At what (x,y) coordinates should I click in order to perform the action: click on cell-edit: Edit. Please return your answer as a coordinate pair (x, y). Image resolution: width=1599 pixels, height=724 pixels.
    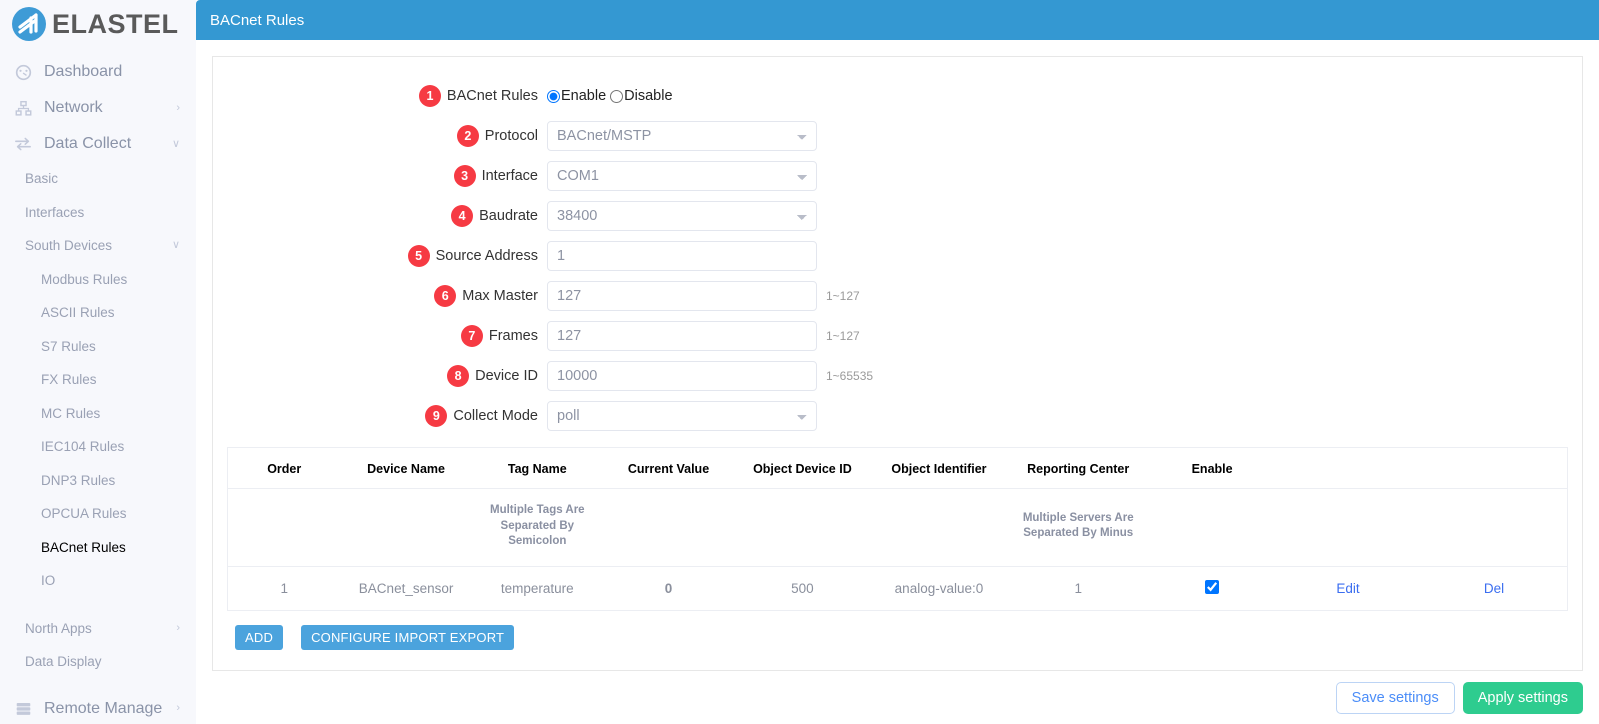
    Looking at the image, I should click on (1348, 588).